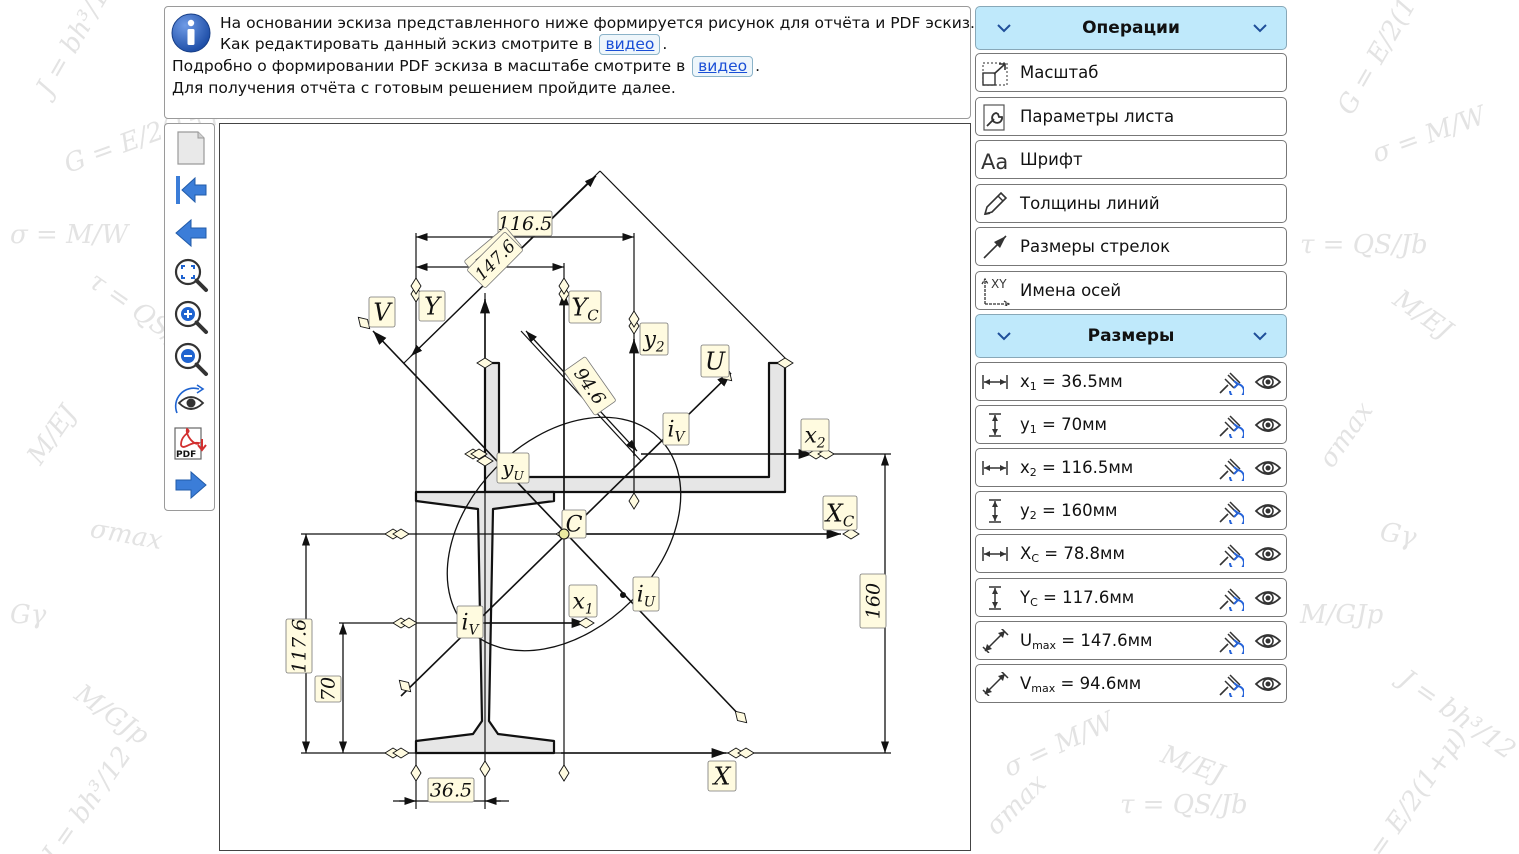 This screenshot has height=854, width=1519. I want to click on dim-label-117-6: 117.6, so click(299, 646).